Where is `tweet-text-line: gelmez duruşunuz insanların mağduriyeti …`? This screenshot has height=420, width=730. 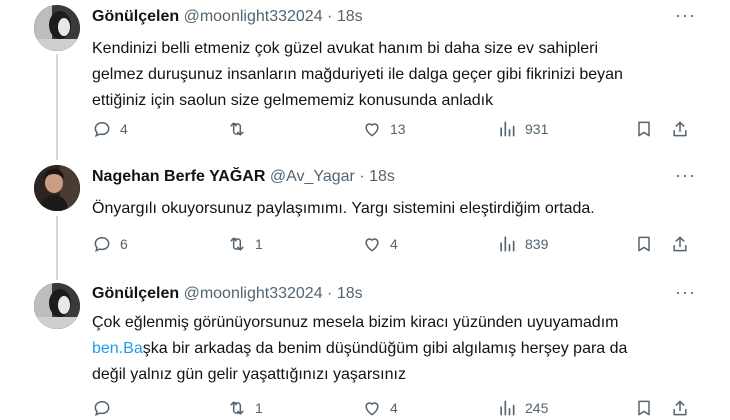
tweet-text-line: gelmez duruşunuz insanların mağduriyeti … is located at coordinates (357, 74).